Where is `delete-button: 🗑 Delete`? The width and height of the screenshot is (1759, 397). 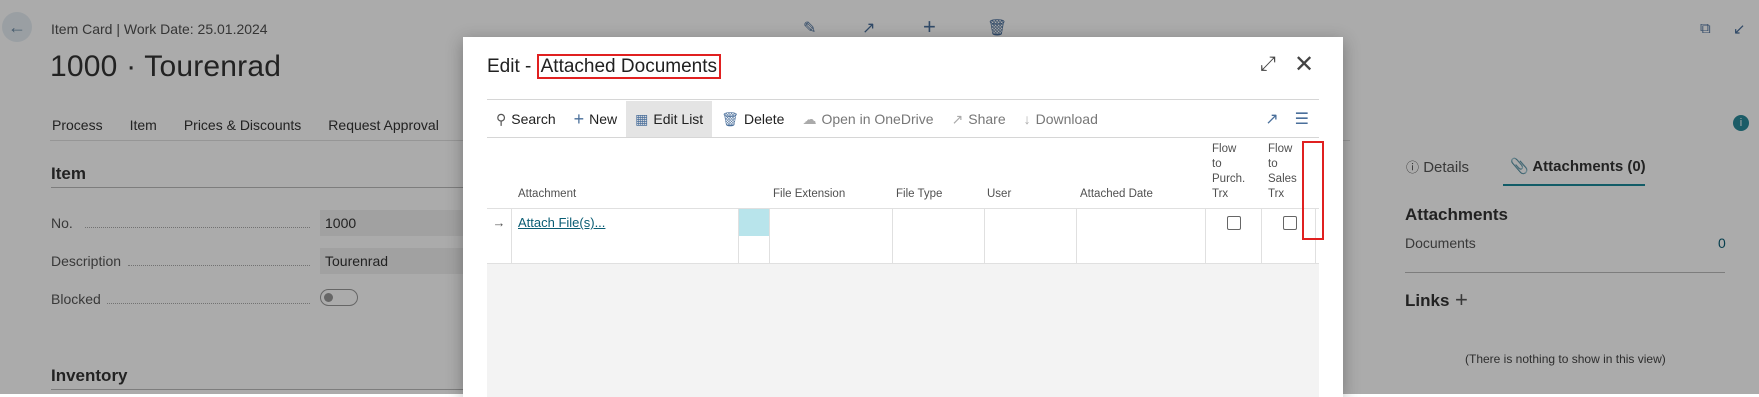
delete-button: 🗑 Delete is located at coordinates (752, 119).